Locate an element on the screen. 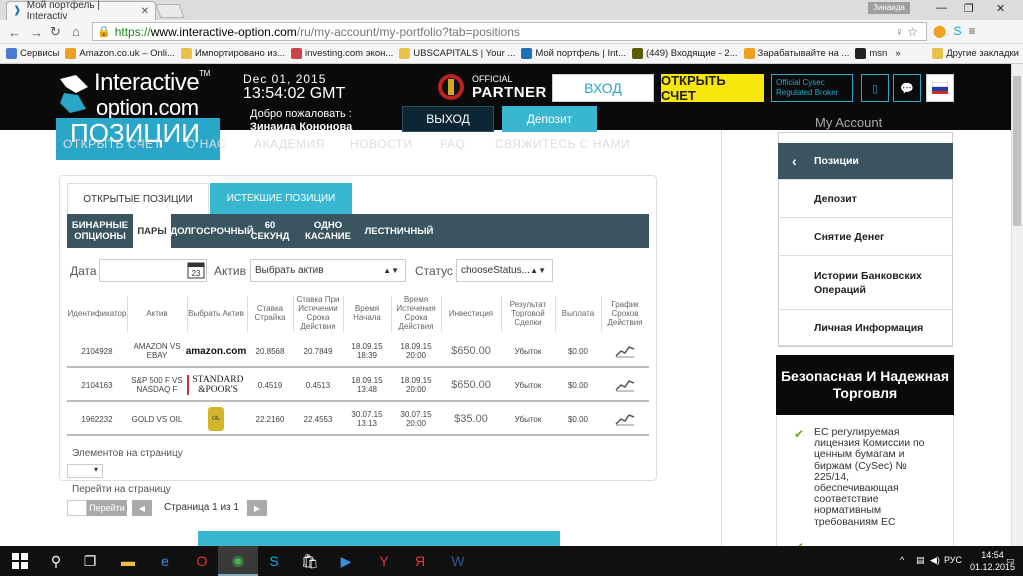 Image resolution: width=1023 pixels, height=576 pixels. chrome-menu-icon: ≡ is located at coordinates (971, 31).